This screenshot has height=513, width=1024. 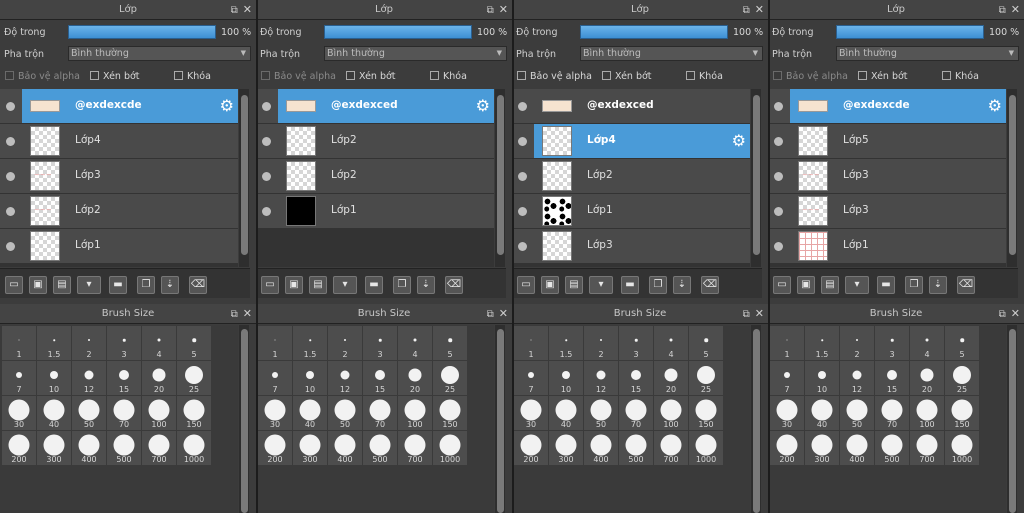 What do you see at coordinates (500, 175) in the screenshot?
I see `layer-scrollbar-thumb` at bounding box center [500, 175].